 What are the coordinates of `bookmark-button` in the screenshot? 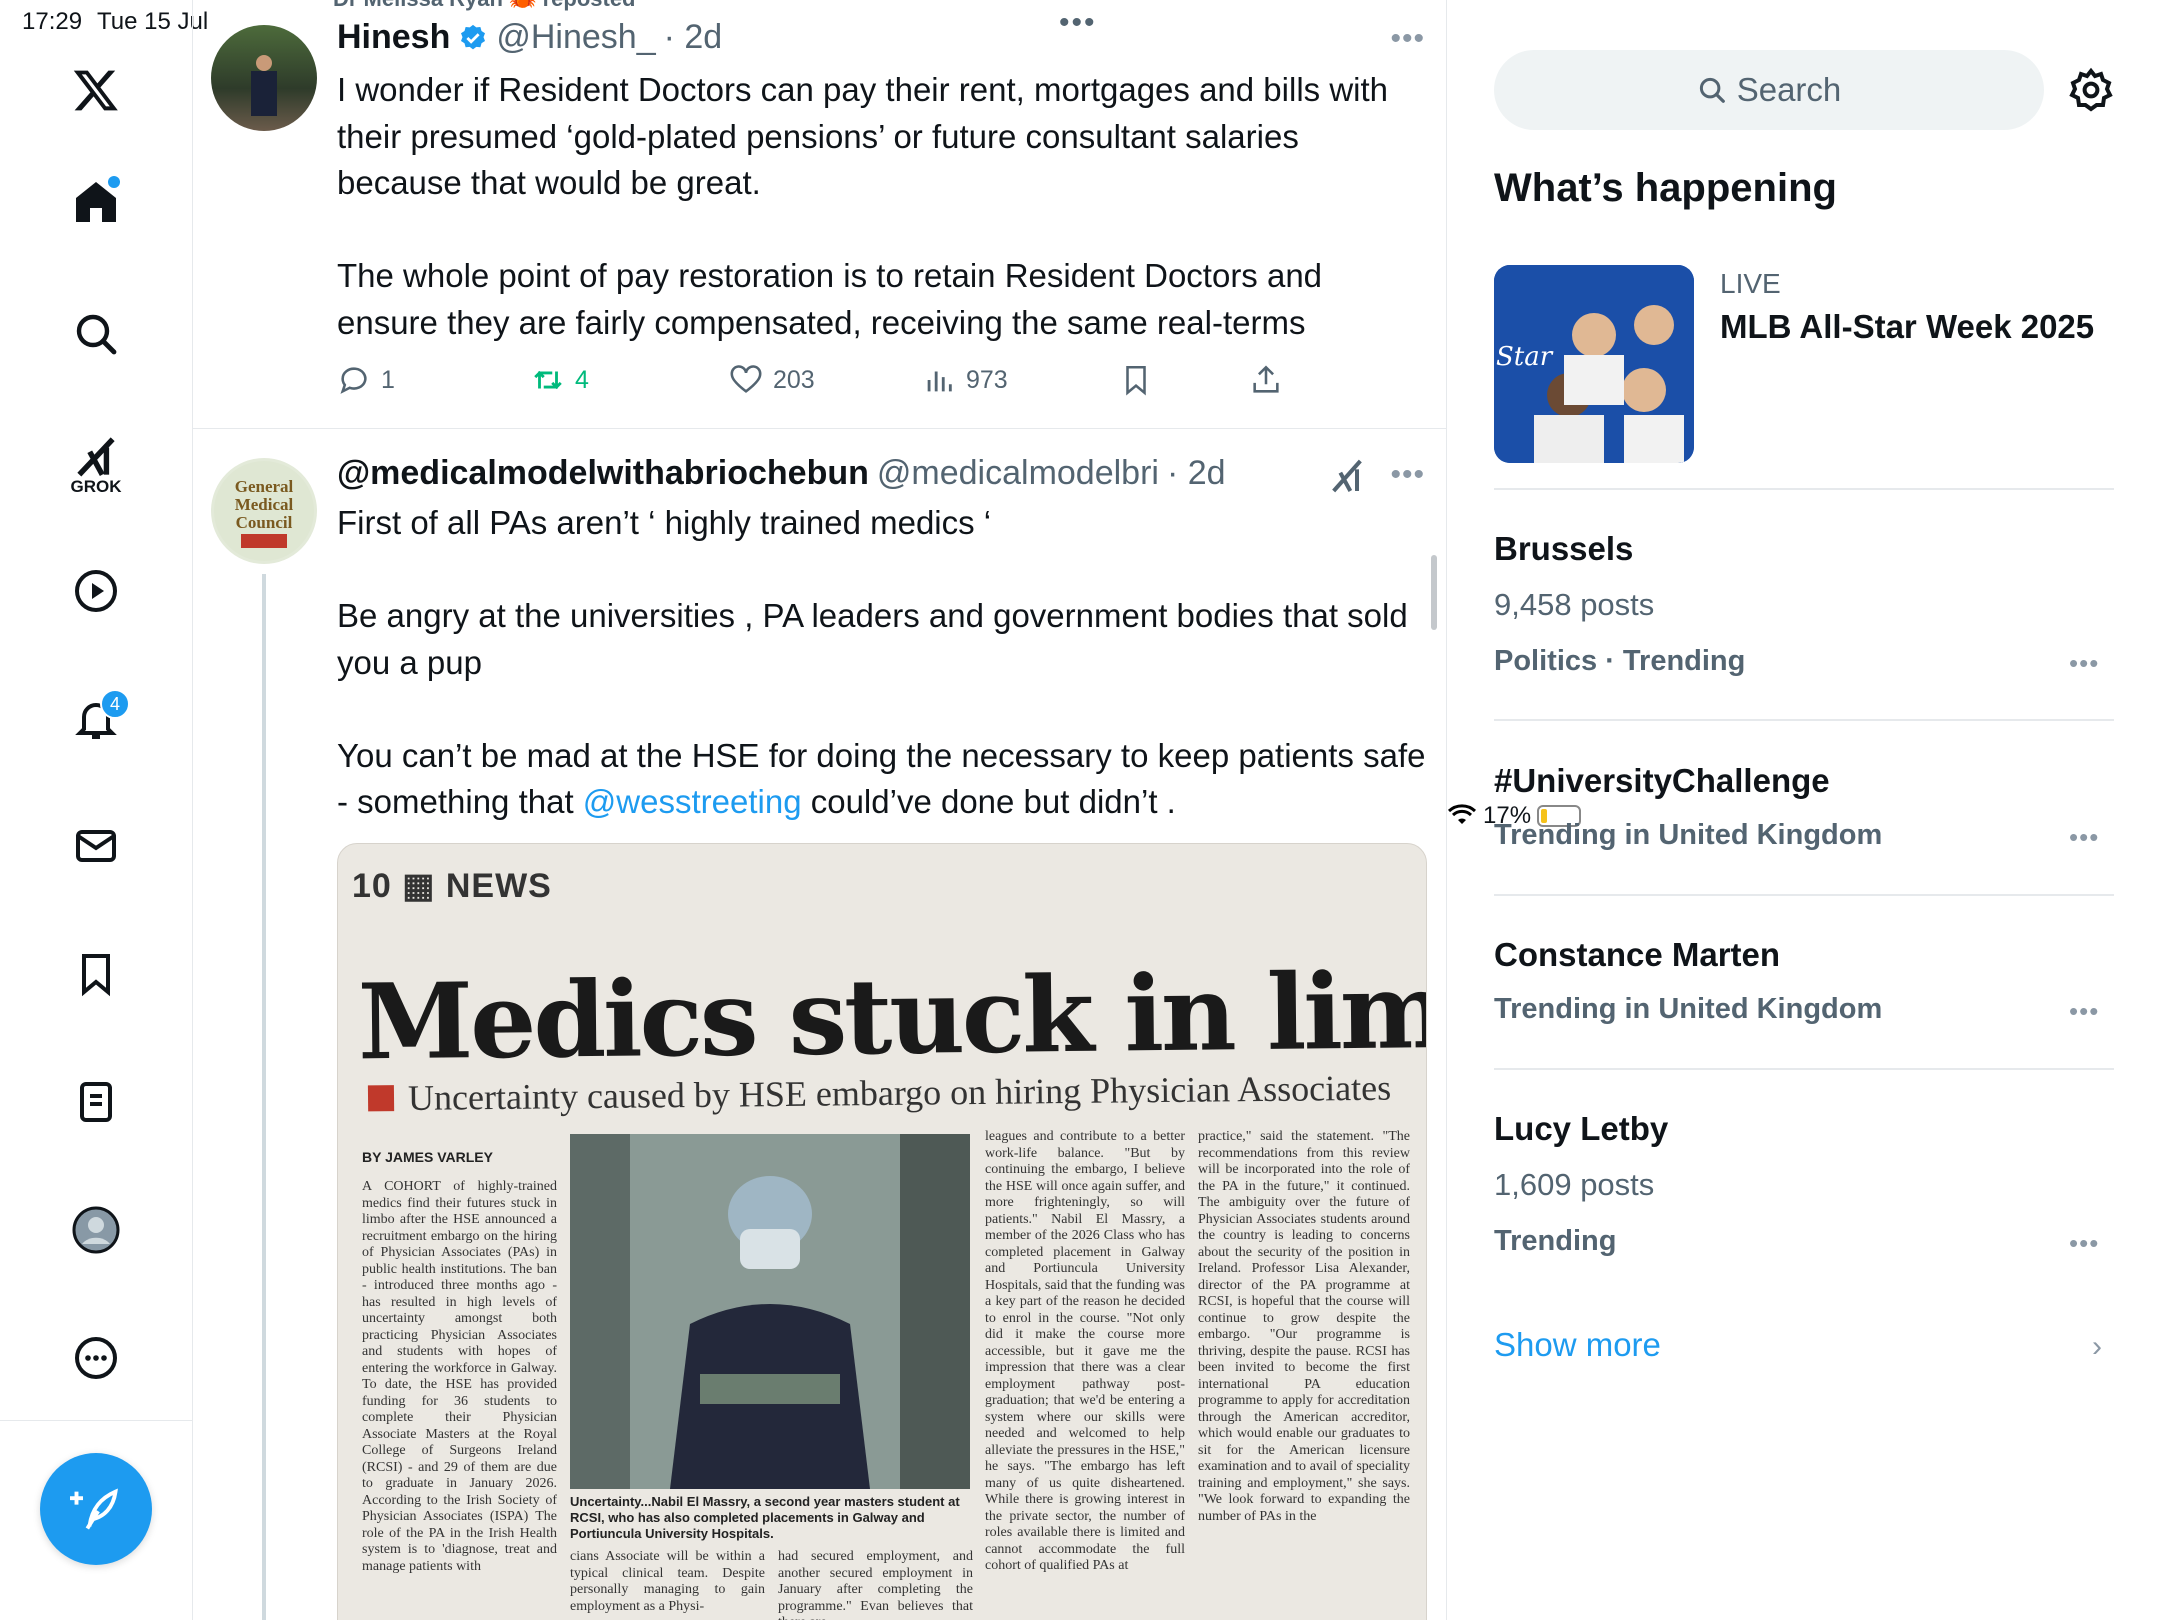 It's located at (1136, 380).